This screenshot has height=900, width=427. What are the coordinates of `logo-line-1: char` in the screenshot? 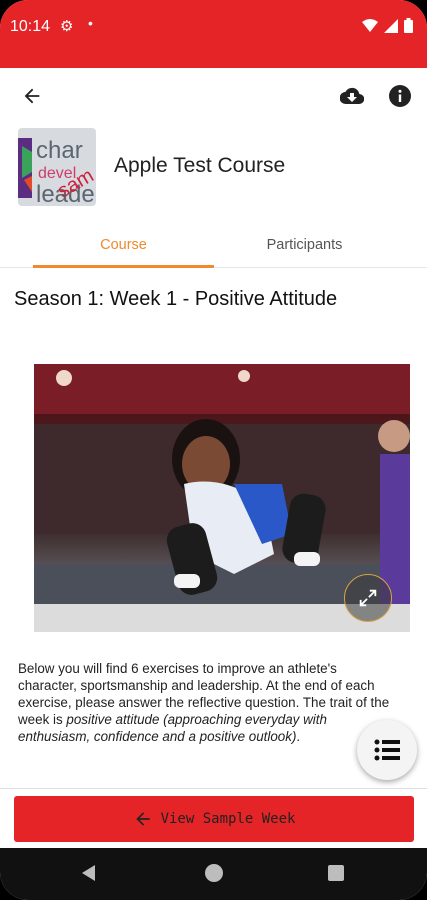 It's located at (59, 150).